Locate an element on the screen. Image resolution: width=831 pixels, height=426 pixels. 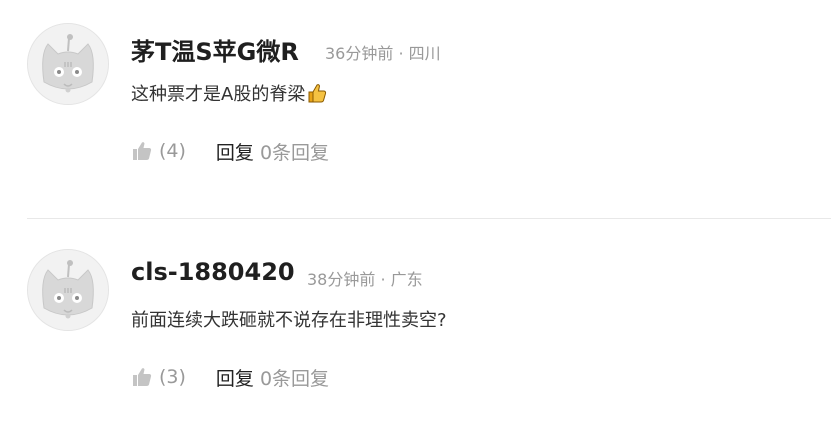
comment-text: 前面连续大跌砸就不说存在非理性卖空? is located at coordinates (289, 320).